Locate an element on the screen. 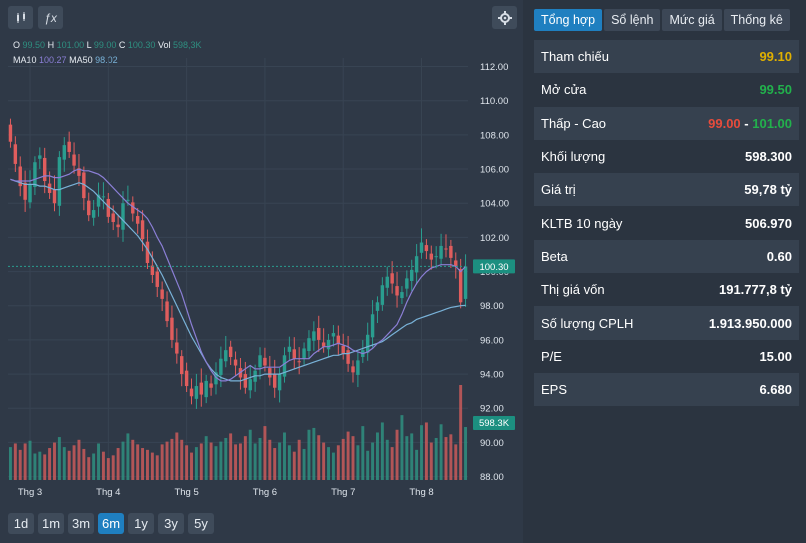  tab-2: Mức giá is located at coordinates (692, 20).